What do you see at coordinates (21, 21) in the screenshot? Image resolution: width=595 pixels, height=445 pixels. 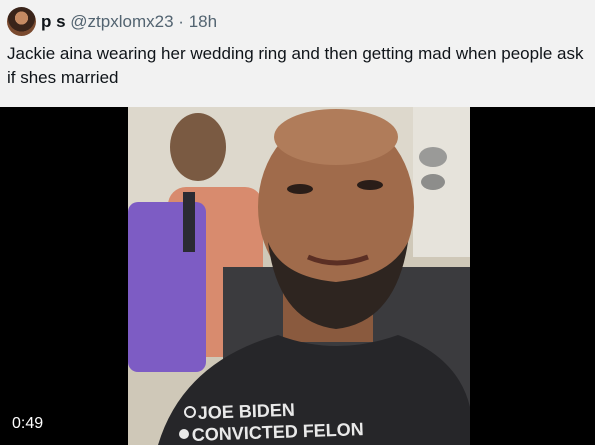 I see `avatar` at bounding box center [21, 21].